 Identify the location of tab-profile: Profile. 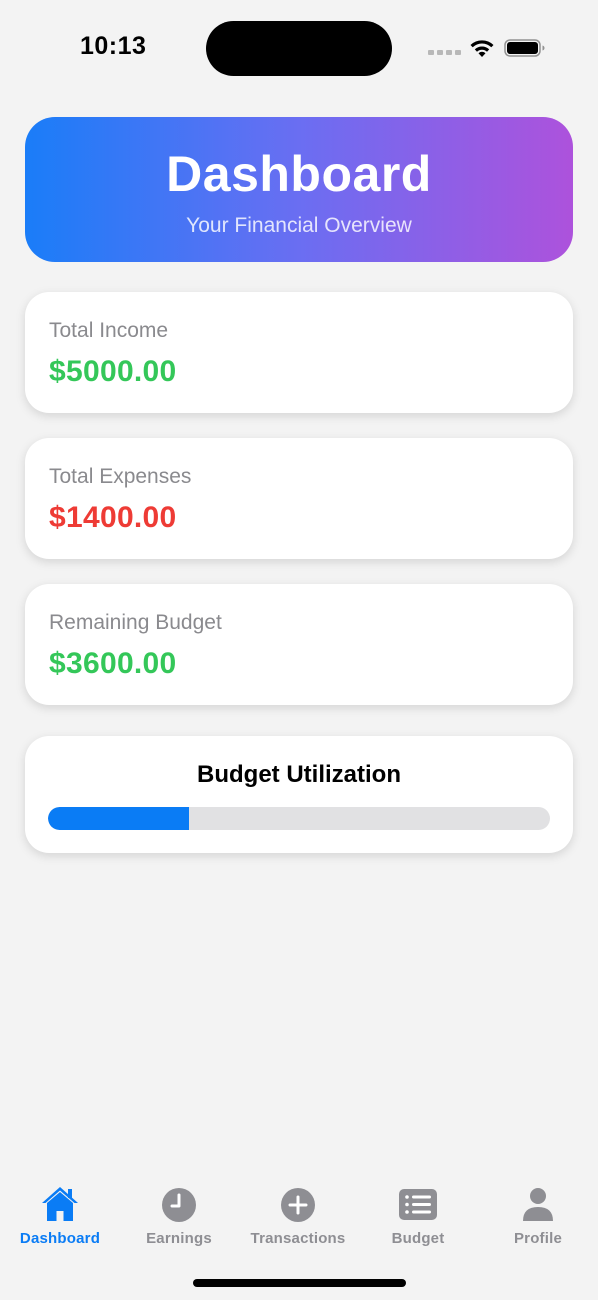
(538, 1219).